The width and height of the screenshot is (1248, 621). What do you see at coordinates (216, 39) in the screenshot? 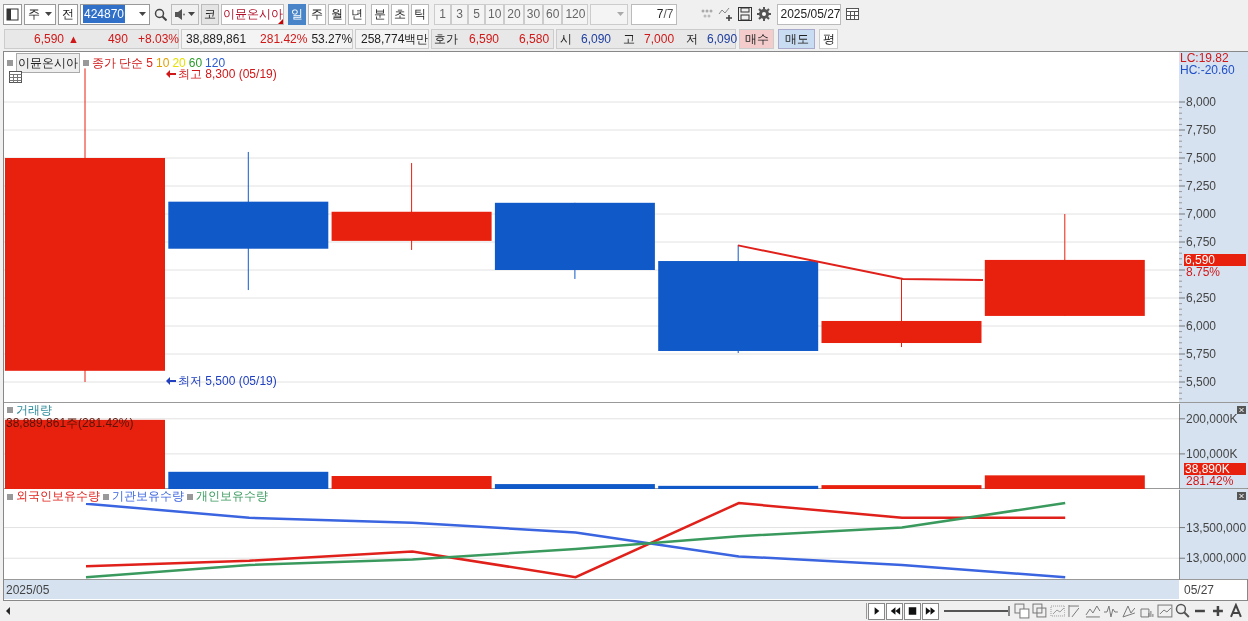
I see `volume-value: 38,889,861` at bounding box center [216, 39].